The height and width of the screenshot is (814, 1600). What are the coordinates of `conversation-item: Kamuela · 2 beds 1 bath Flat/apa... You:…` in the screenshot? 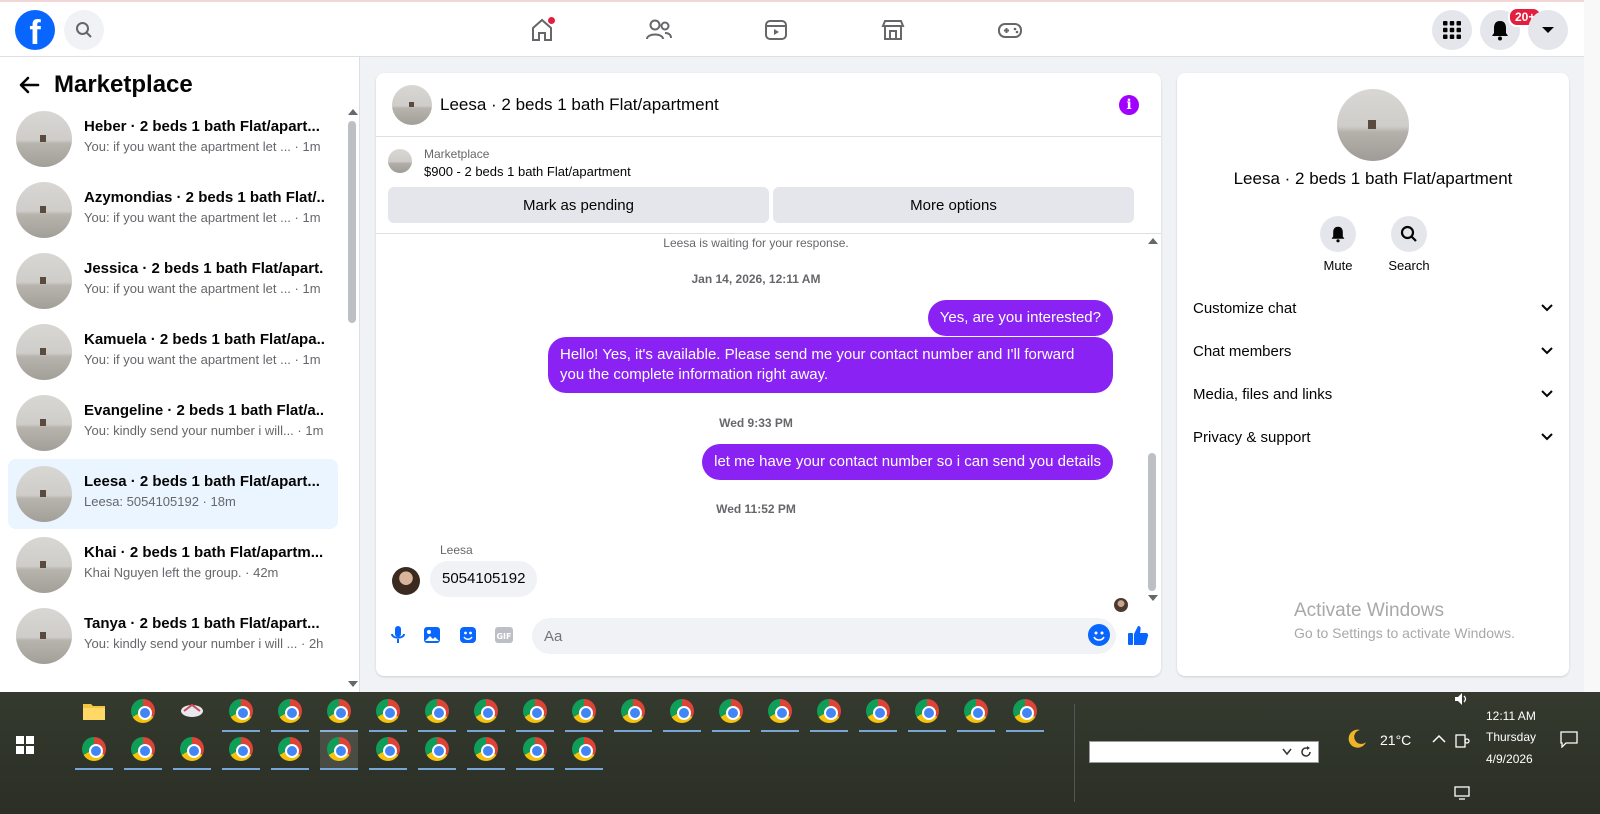 It's located at (173, 352).